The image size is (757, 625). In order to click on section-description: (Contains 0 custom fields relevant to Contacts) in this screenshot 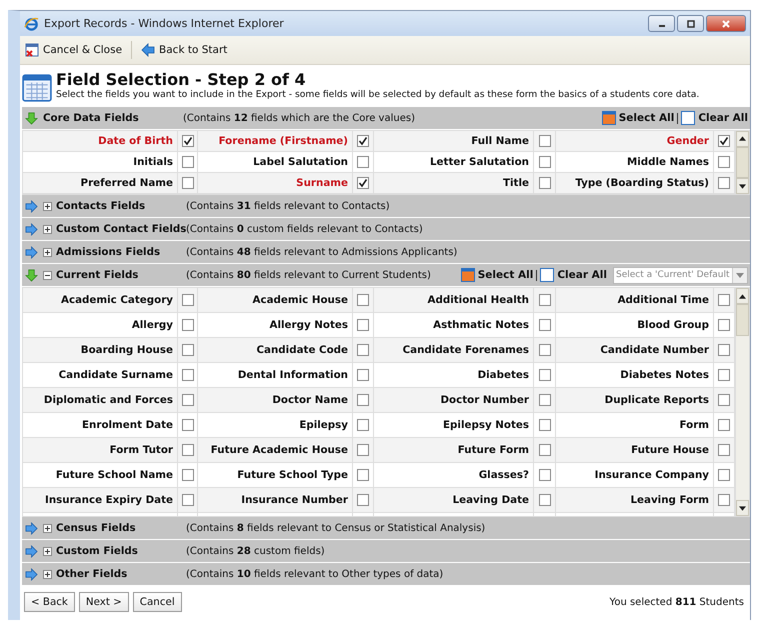, I will do `click(304, 229)`.